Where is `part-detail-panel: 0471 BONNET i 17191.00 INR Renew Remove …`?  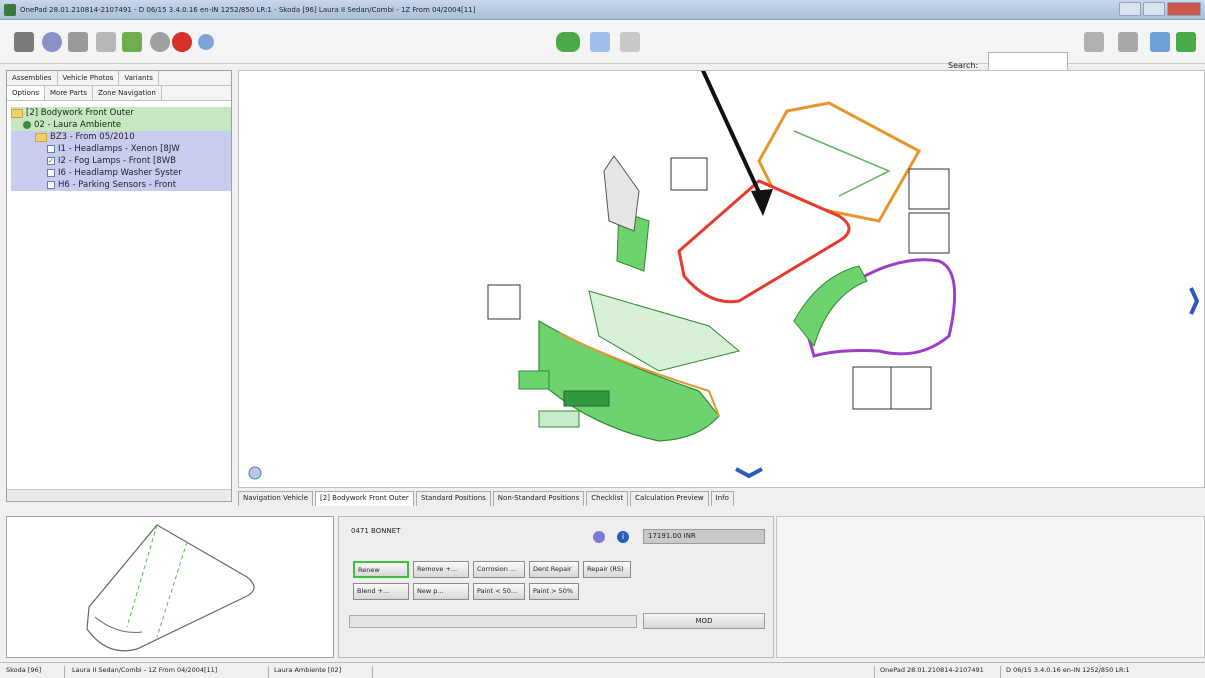
part-detail-panel: 0471 BONNET i 17191.00 INR Renew Remove … is located at coordinates (556, 587).